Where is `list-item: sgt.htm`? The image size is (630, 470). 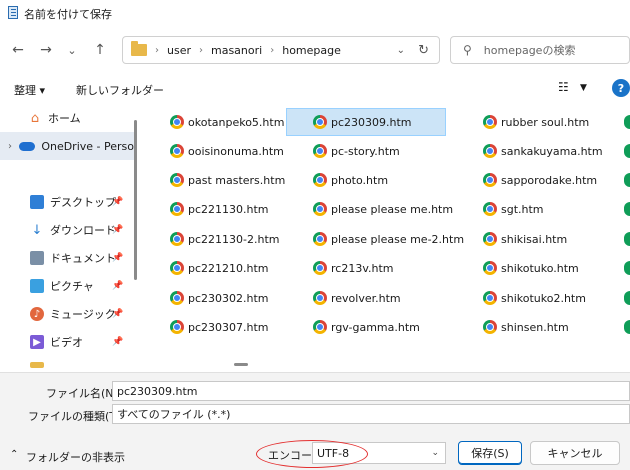
list-item: sgt.htm is located at coordinates (513, 209).